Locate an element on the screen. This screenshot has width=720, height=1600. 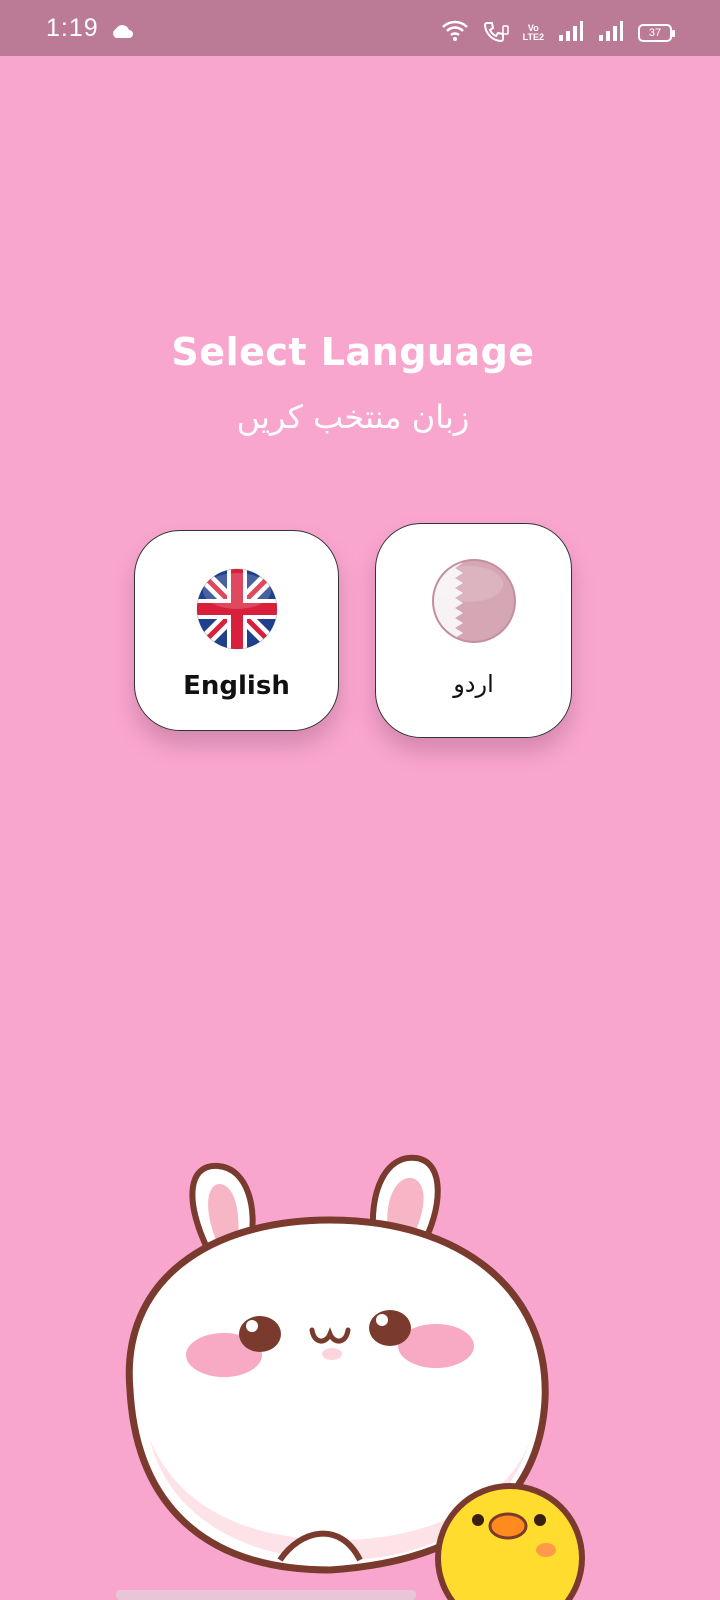
status-bar: 1:19 Vo LTE2 37 is located at coordinates (360, 28).